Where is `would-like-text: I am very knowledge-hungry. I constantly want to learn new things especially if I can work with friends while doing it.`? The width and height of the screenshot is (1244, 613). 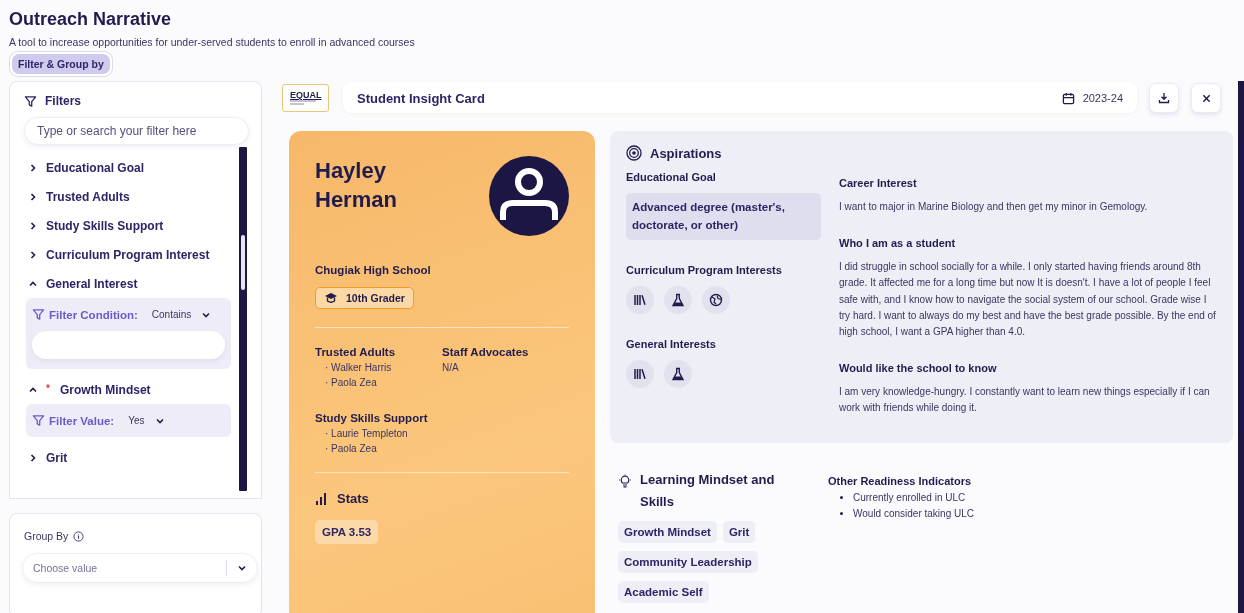 would-like-text: I am very knowledge-hungry. I constantly want to learn new things especially if I can work with friends while doing it. is located at coordinates (1025, 400).